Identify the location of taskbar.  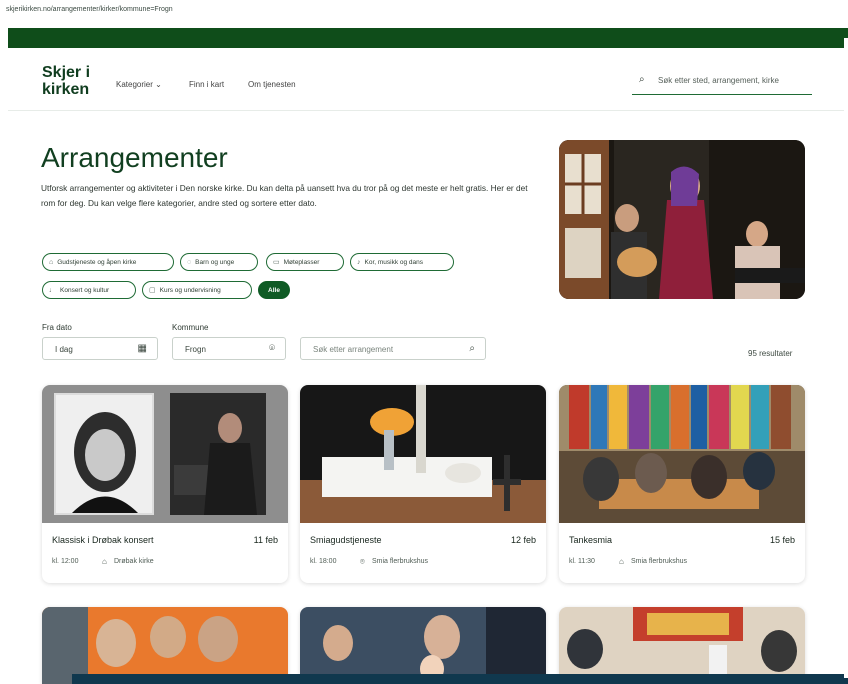
(460, 679).